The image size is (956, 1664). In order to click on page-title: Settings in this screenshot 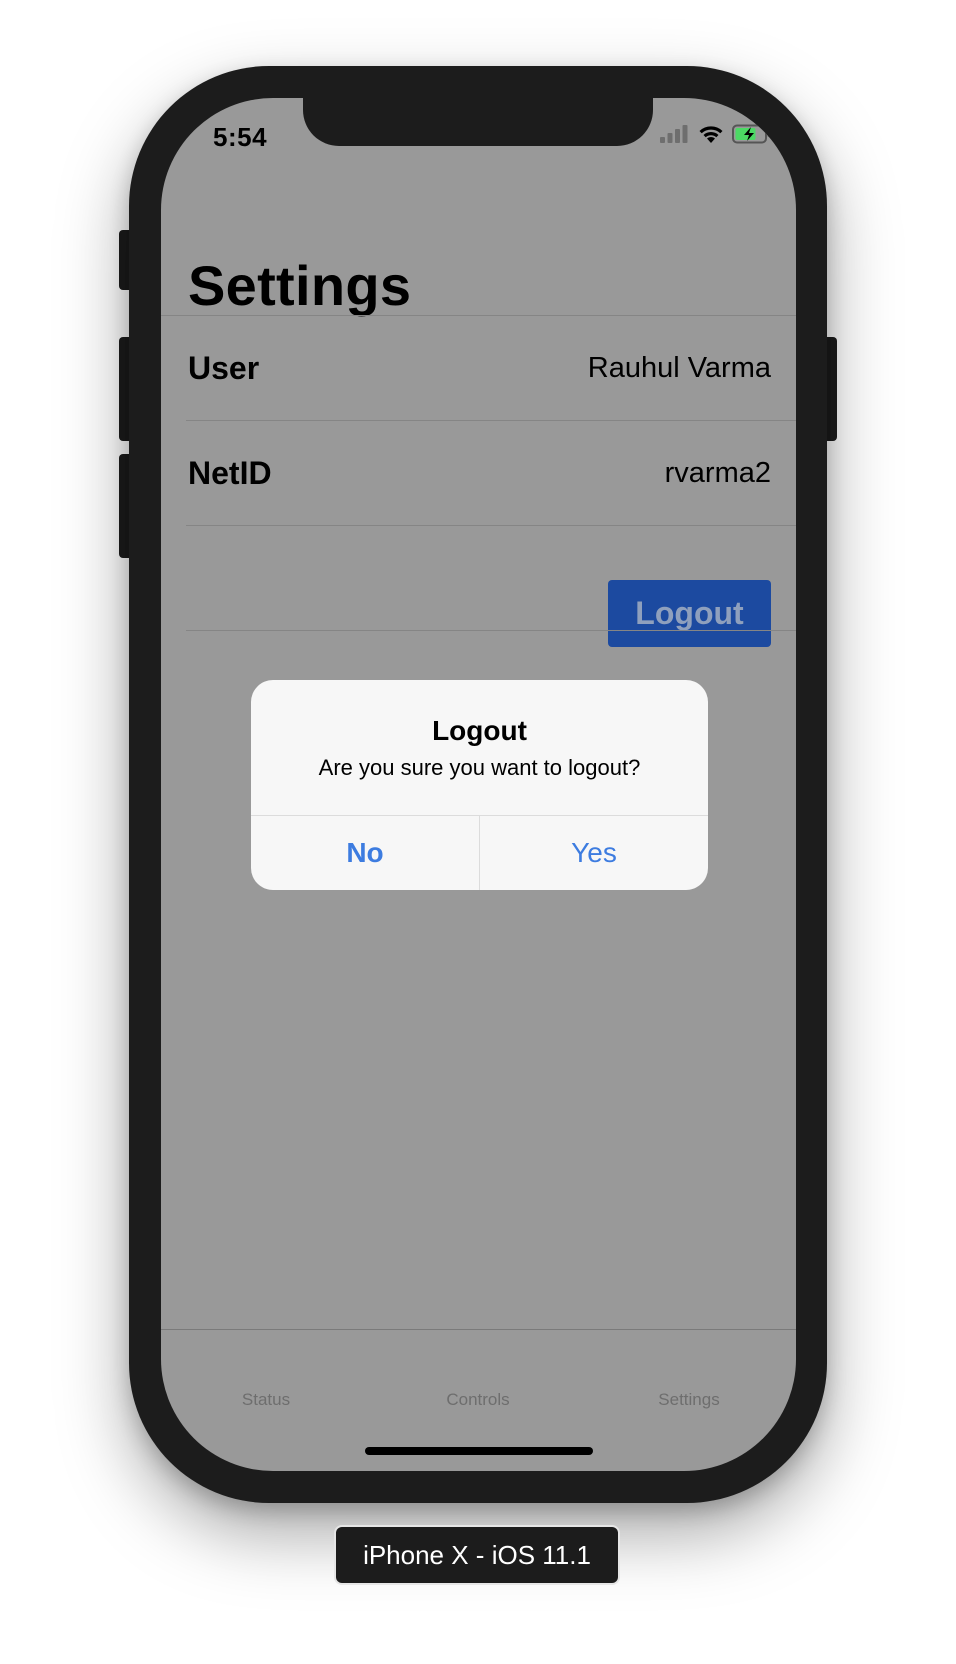, I will do `click(300, 285)`.